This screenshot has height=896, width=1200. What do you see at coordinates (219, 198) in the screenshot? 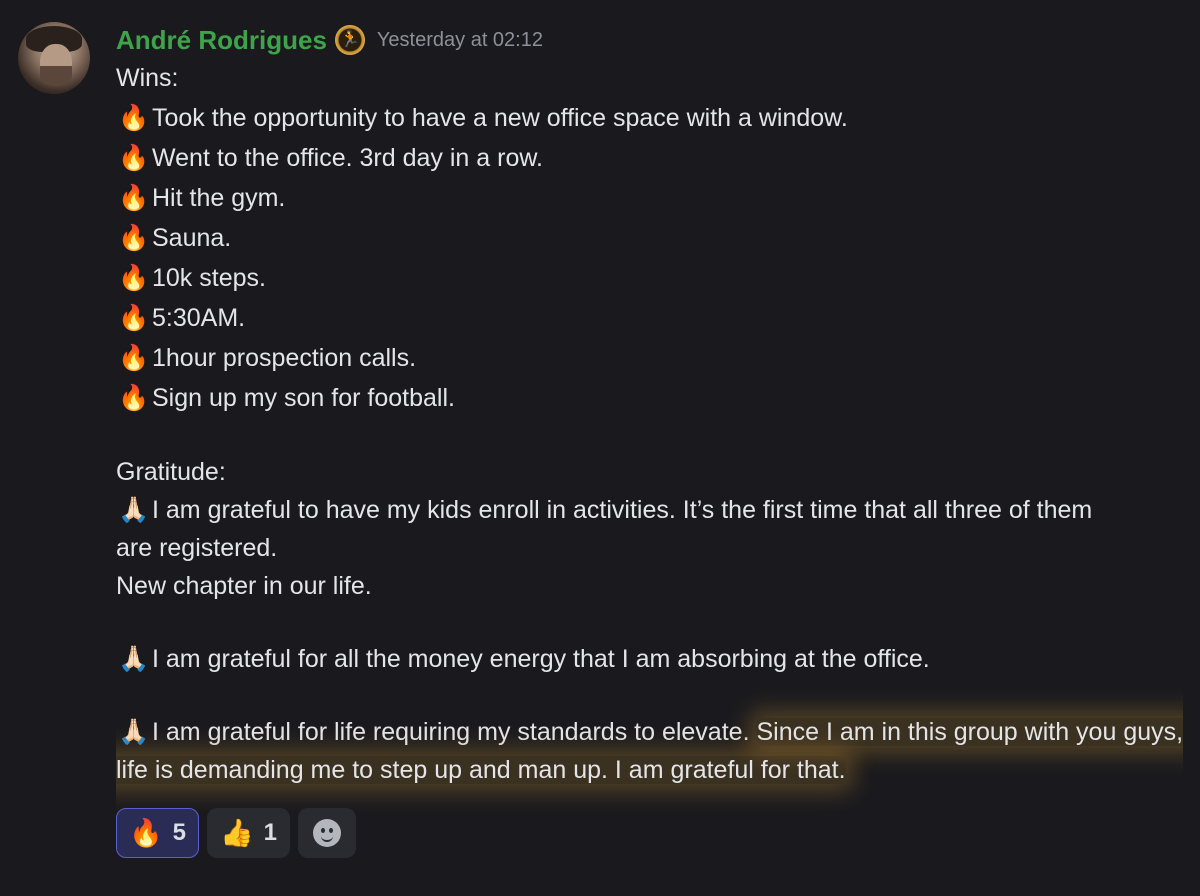
I see `win-text: Hit the gym.` at bounding box center [219, 198].